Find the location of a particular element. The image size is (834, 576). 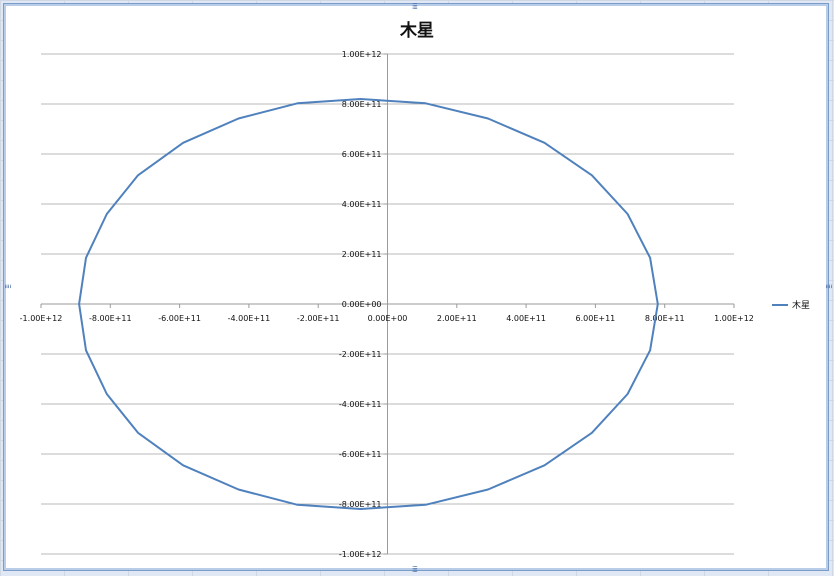

y-tick-label: -4.00E+11 is located at coordinates (360, 404).